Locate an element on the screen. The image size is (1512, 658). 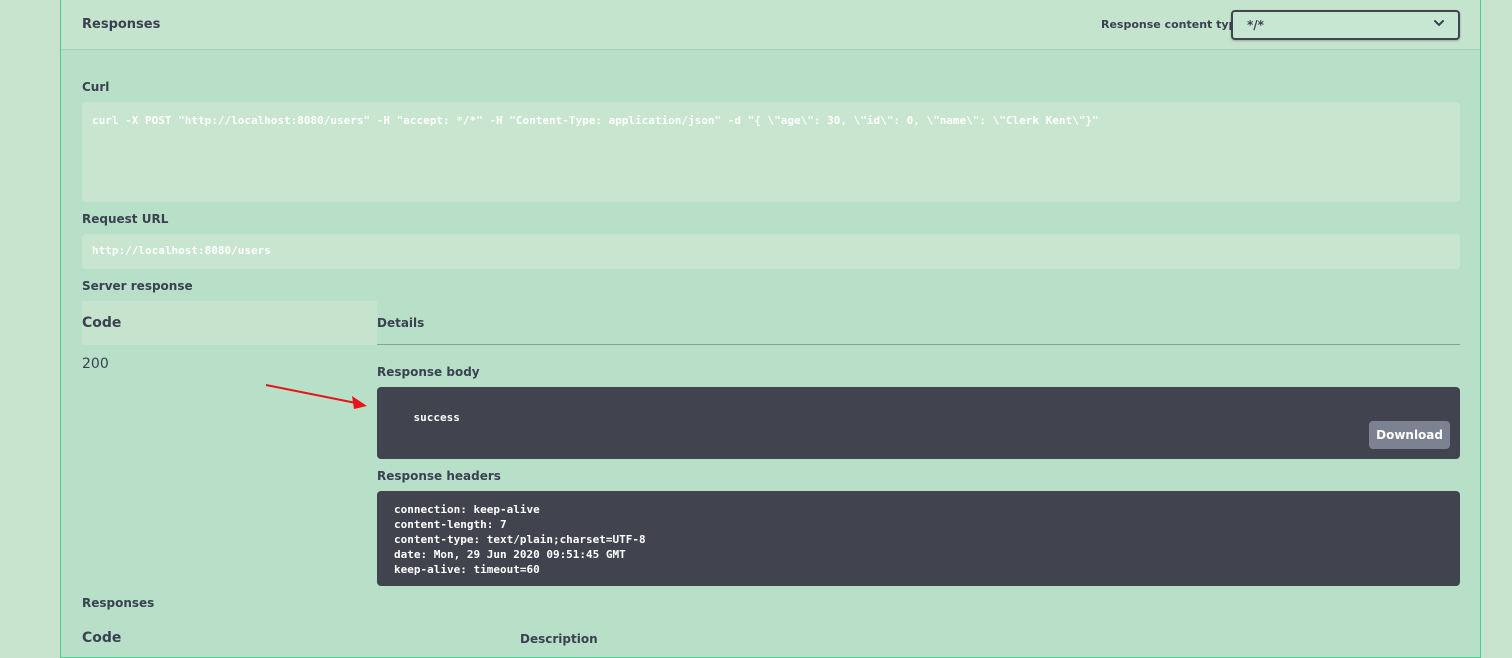
response-content-type-value: */* is located at coordinates (1255, 25).